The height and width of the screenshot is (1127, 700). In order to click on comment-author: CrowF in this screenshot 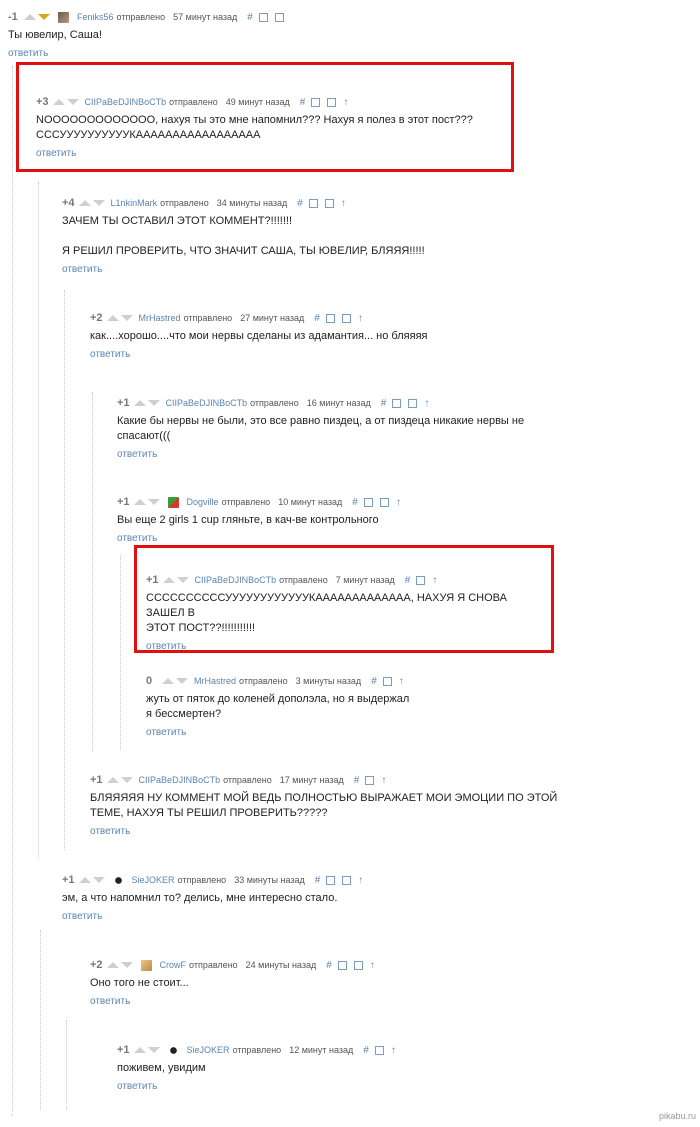, I will do `click(173, 965)`.